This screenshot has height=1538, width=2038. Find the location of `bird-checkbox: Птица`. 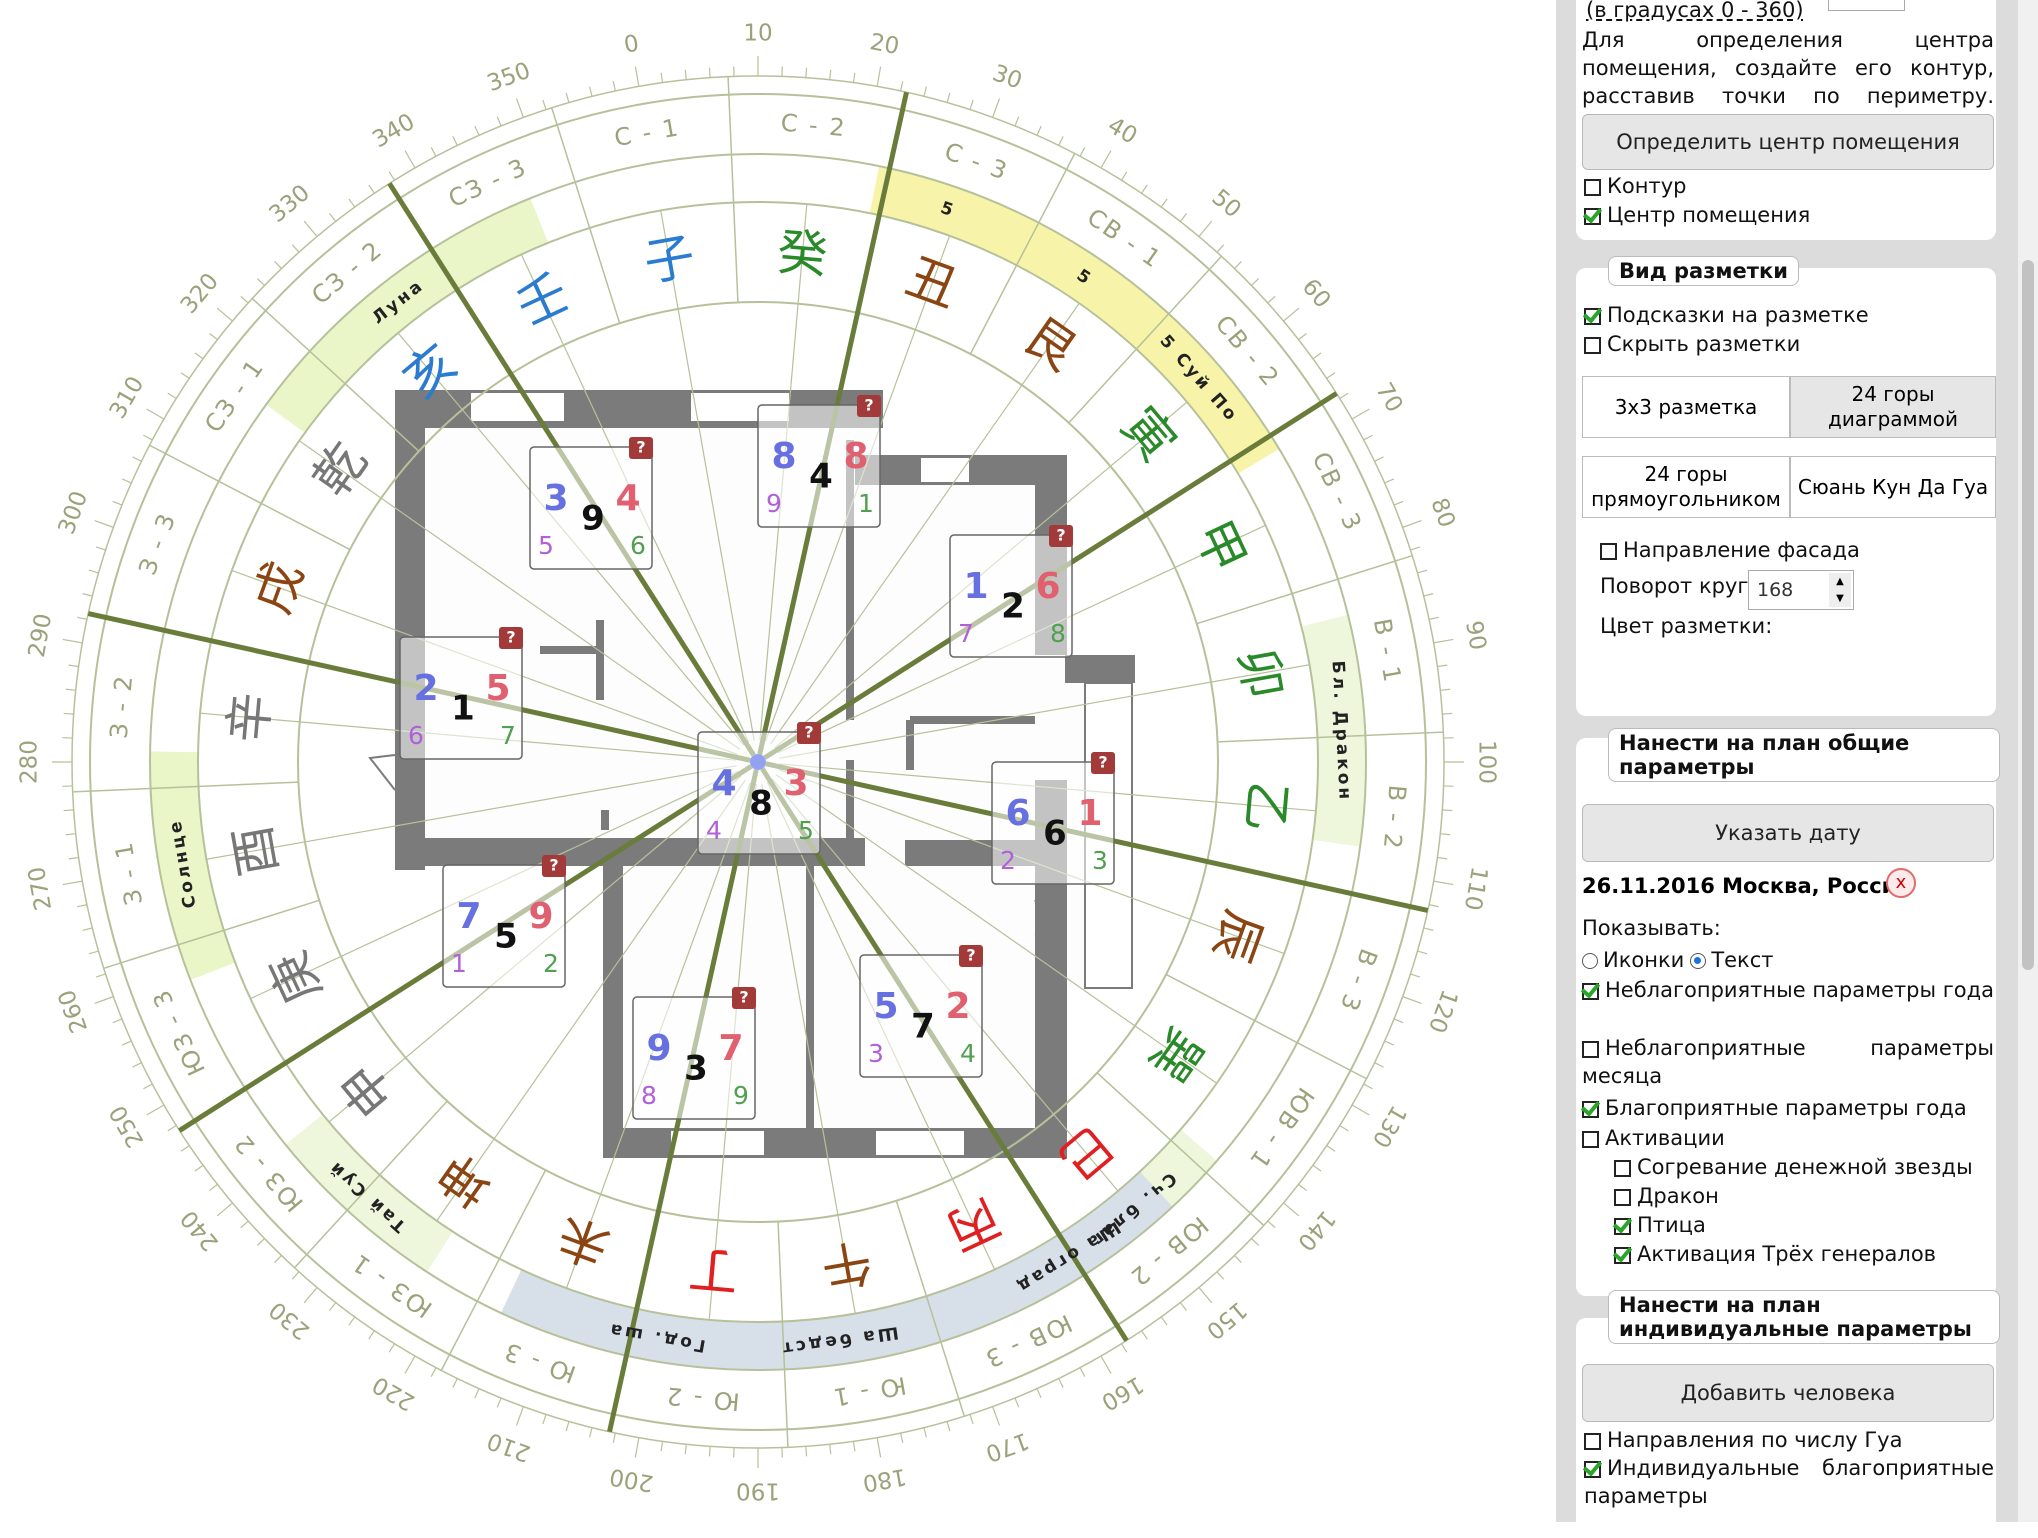

bird-checkbox: Птица is located at coordinates (1660, 1225).